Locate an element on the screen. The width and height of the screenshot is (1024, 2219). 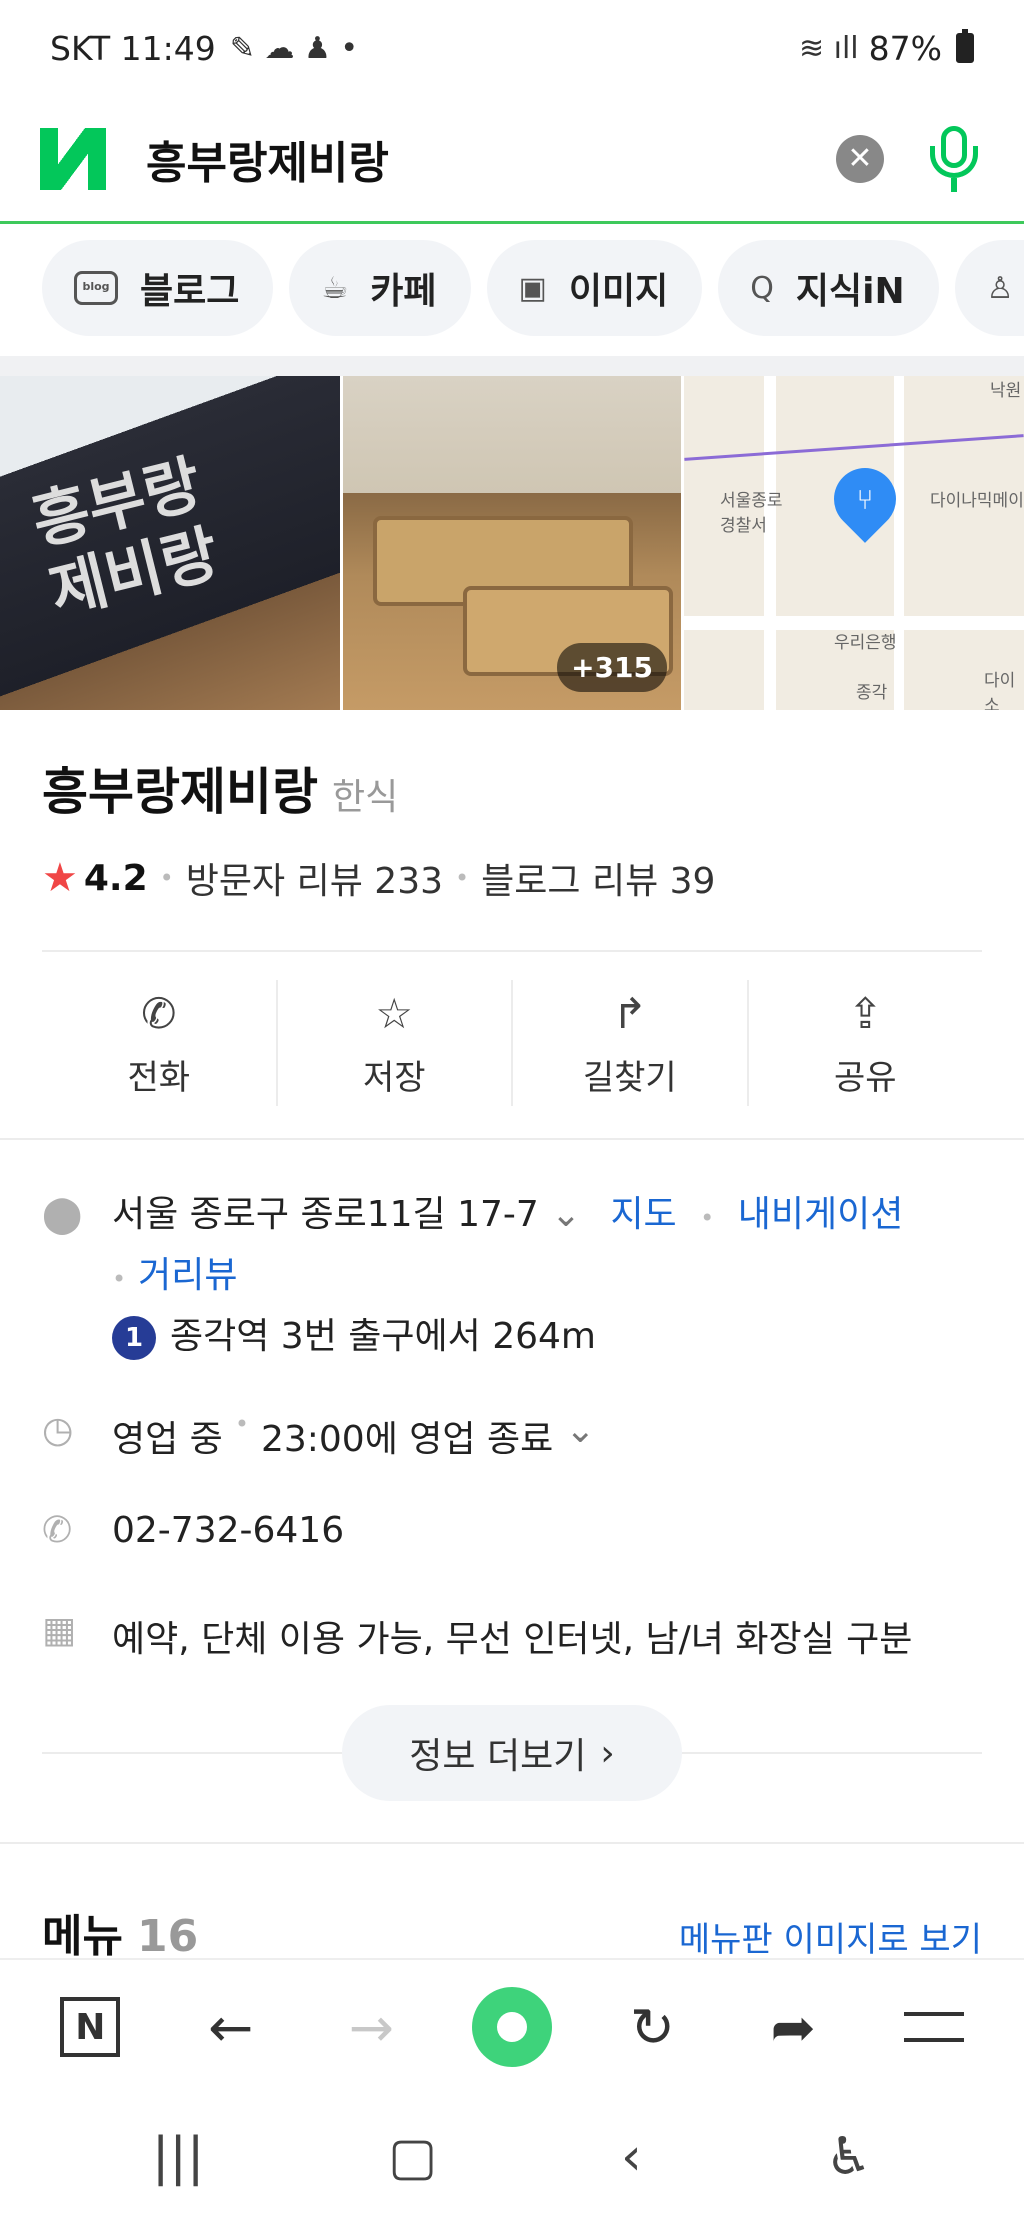
map-label: 다이소 is located at coordinates (1000, 690).